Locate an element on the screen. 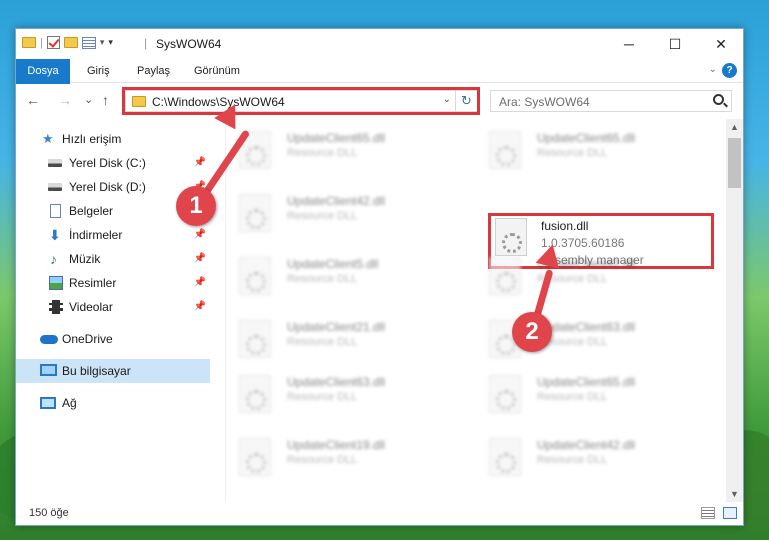 The width and height of the screenshot is (769, 540). list-item: UpdateClient19.dll Resource DLL is located at coordinates (327, 455).